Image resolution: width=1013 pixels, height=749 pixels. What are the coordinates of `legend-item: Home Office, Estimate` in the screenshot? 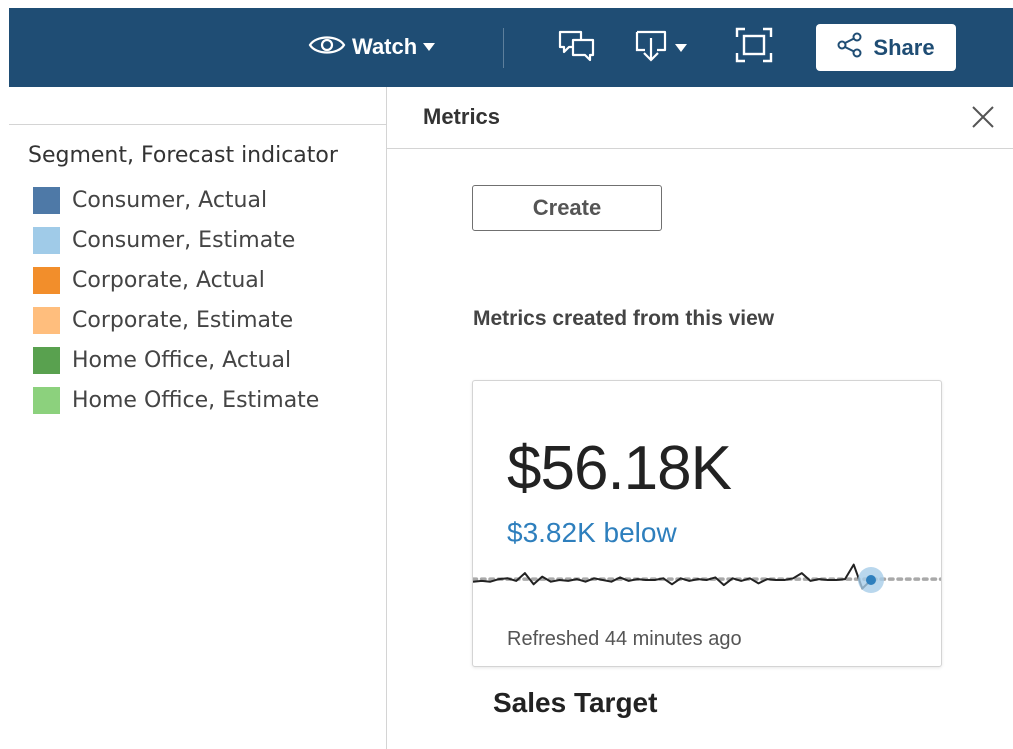 It's located at (176, 400).